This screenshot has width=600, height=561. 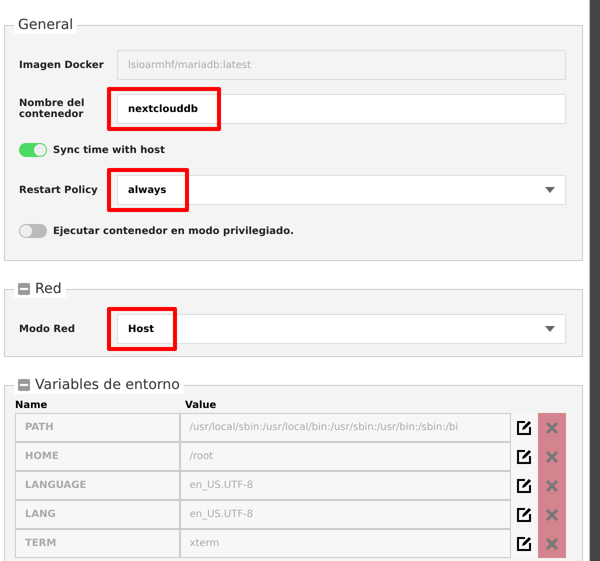 I want to click on toggle-label: Ejecutar contenedor en modo privilegiado., so click(x=173, y=231).